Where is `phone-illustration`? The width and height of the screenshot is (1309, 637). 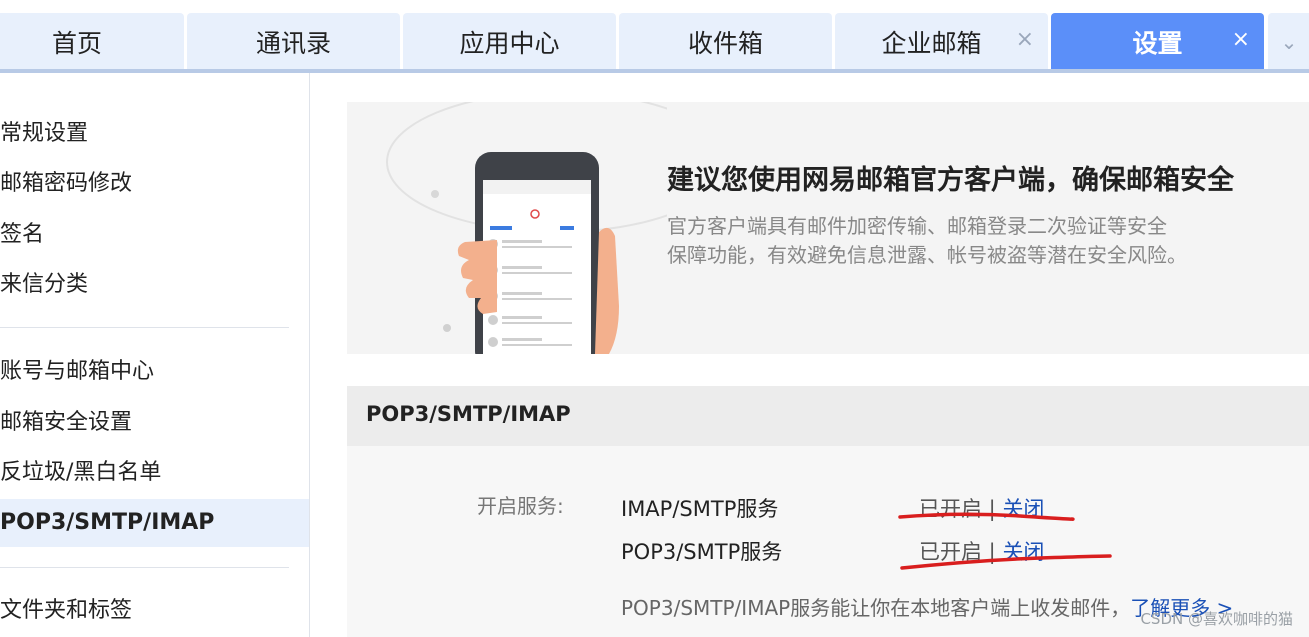
phone-illustration is located at coordinates (526, 228).